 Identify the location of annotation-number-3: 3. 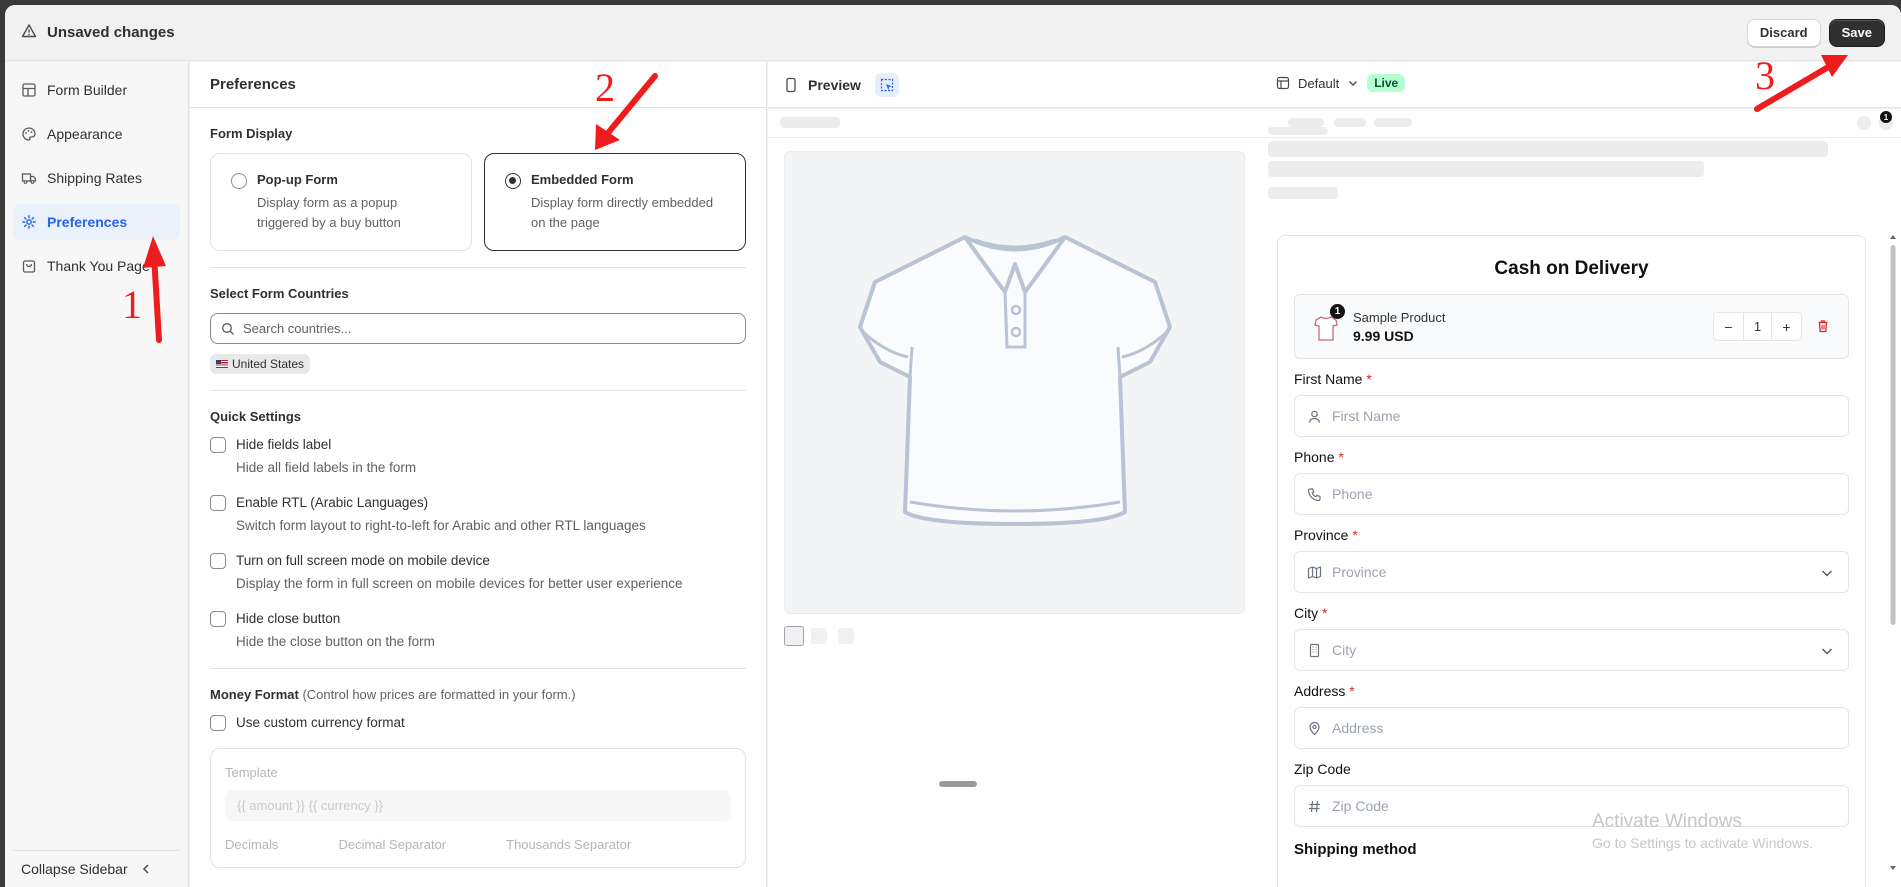
(1765, 75).